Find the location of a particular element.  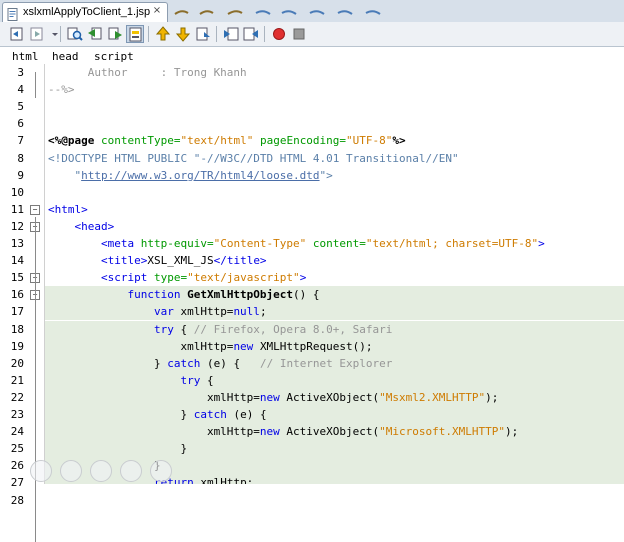

code-token: xmlHttp; is located at coordinates (227, 480).